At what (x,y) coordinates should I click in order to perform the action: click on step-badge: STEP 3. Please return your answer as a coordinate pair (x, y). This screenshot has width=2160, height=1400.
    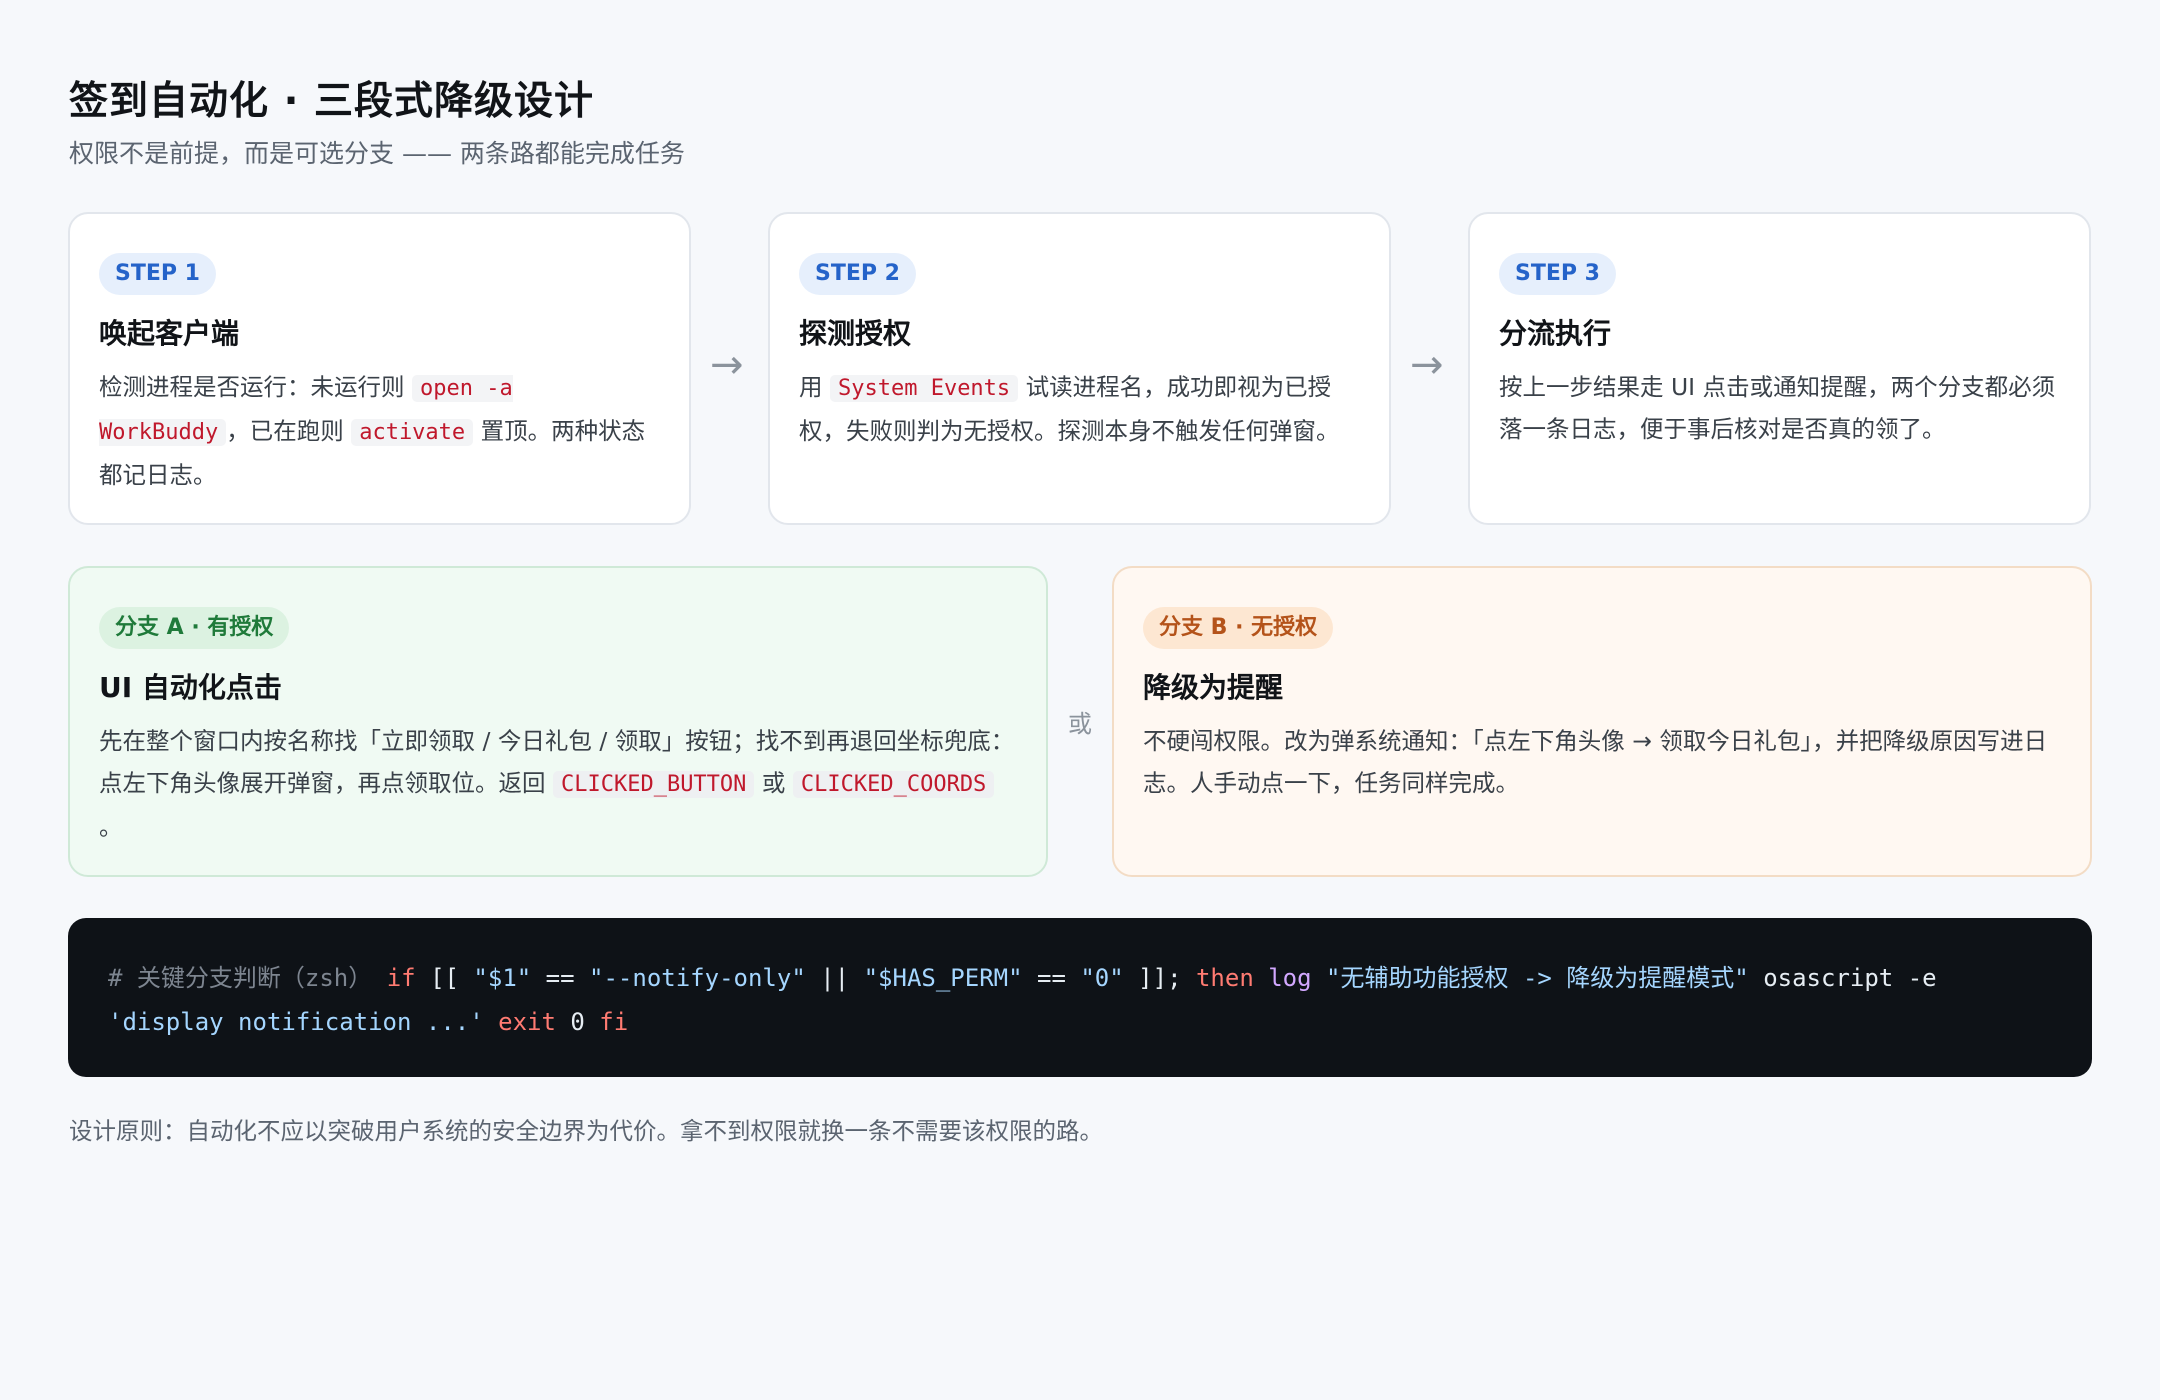
    Looking at the image, I should click on (1557, 274).